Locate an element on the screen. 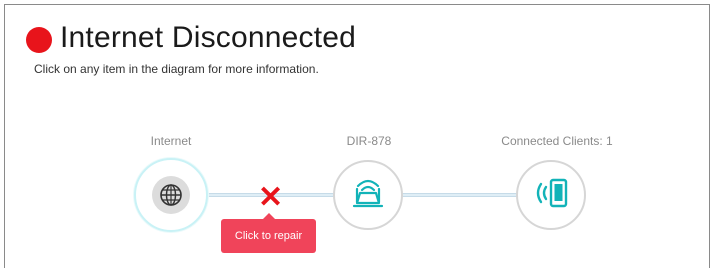  globe-icon is located at coordinates (171, 195).